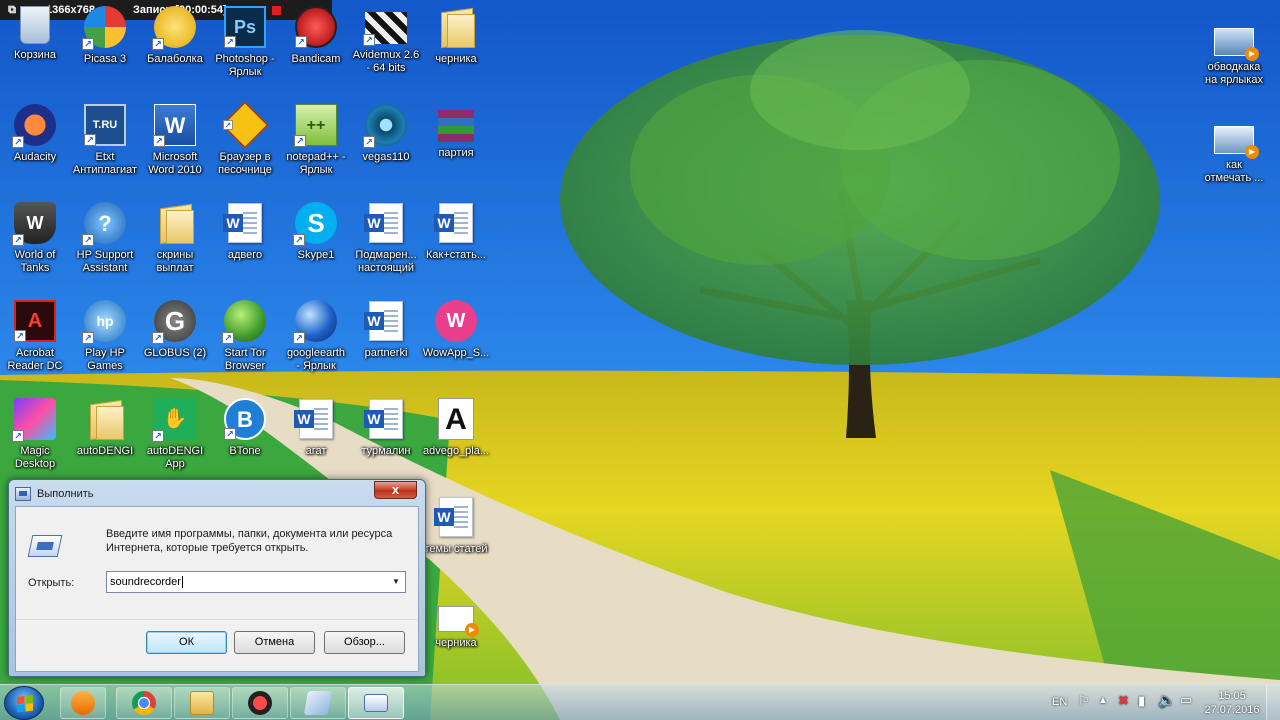 The width and height of the screenshot is (1280, 720). Describe the element at coordinates (1186, 700) in the screenshot. I see `battery-icon: ▭` at that location.